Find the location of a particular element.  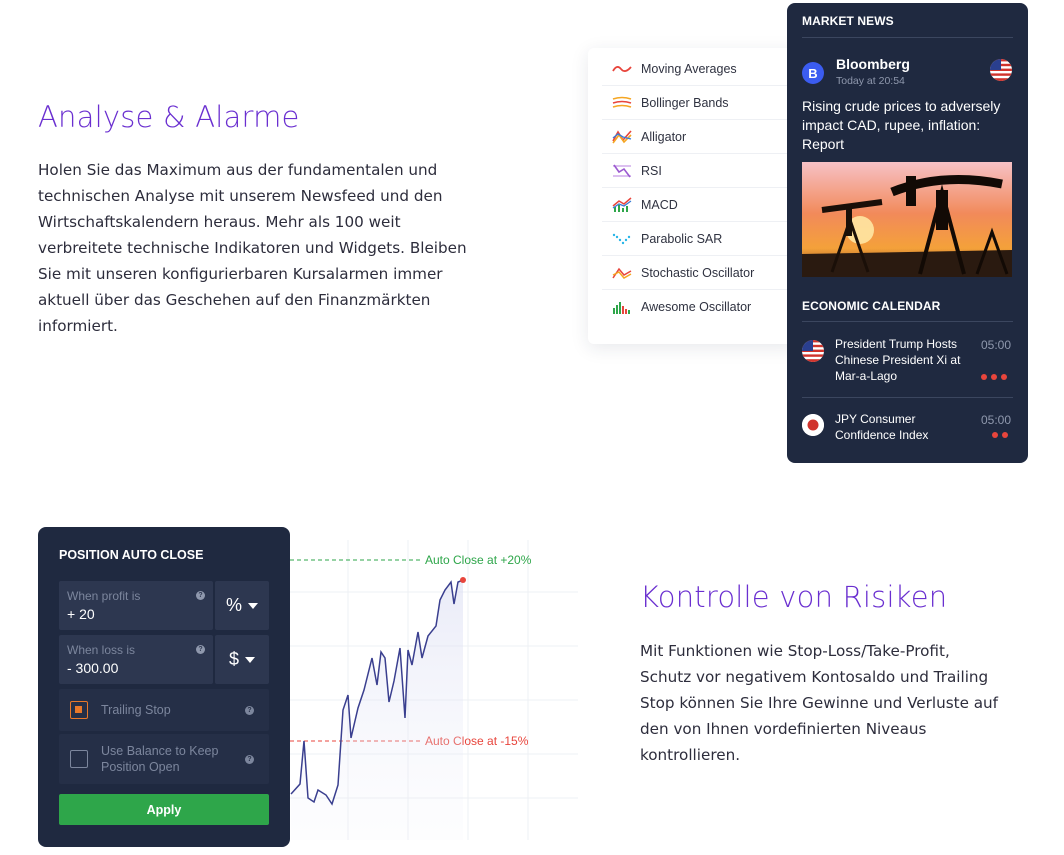

panel-title: POSITION AUTO CLOSE is located at coordinates (131, 555).